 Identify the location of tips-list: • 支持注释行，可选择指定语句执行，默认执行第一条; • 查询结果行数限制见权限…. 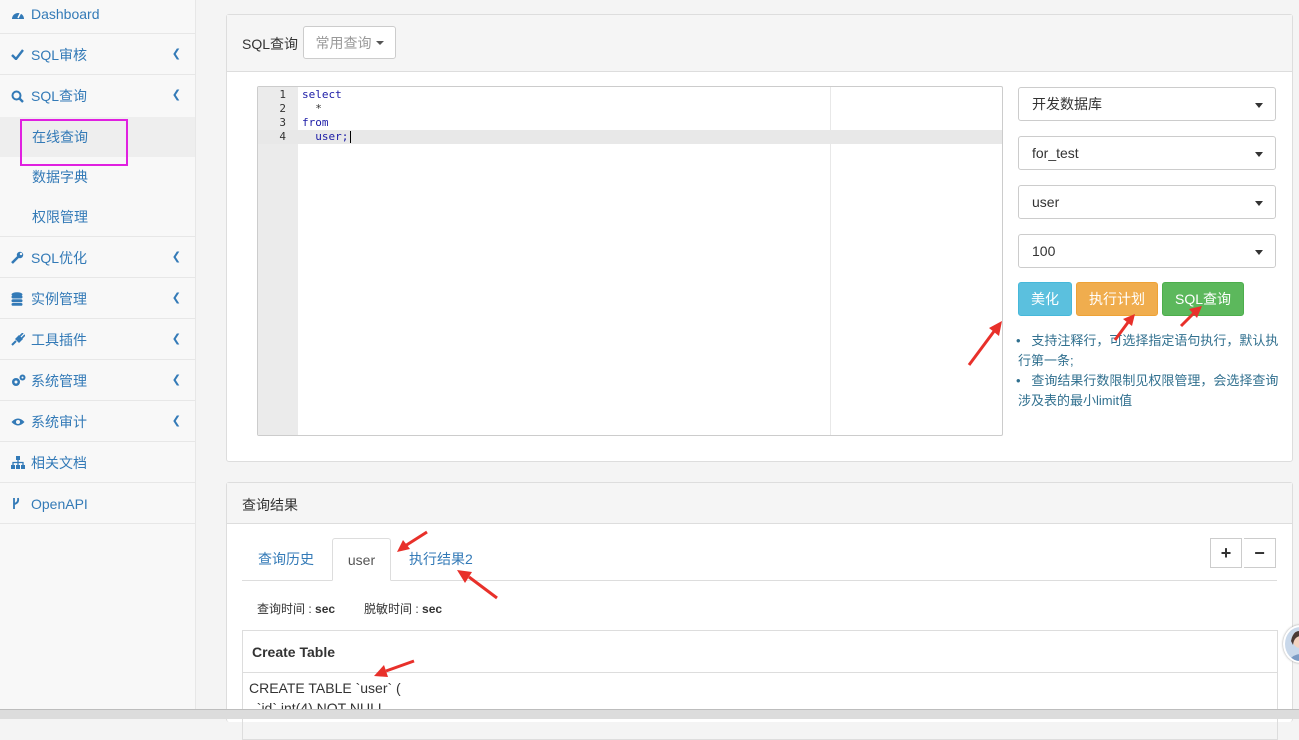
(1148, 371).